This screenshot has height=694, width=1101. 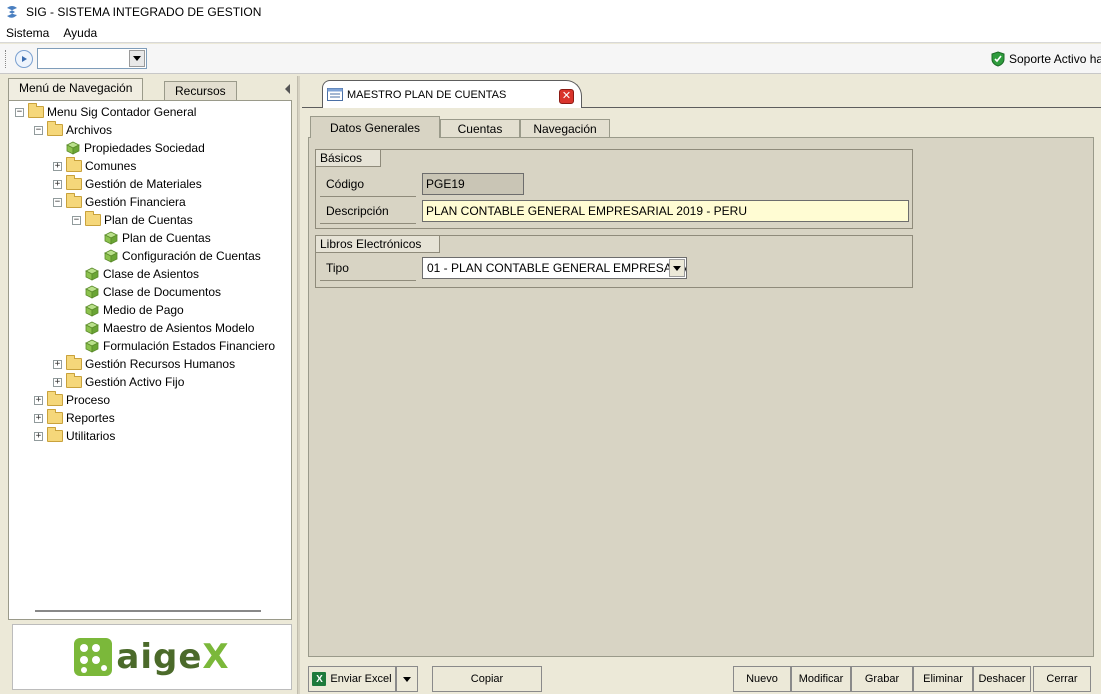 What do you see at coordinates (487, 679) in the screenshot?
I see `copiar-button: Copiar` at bounding box center [487, 679].